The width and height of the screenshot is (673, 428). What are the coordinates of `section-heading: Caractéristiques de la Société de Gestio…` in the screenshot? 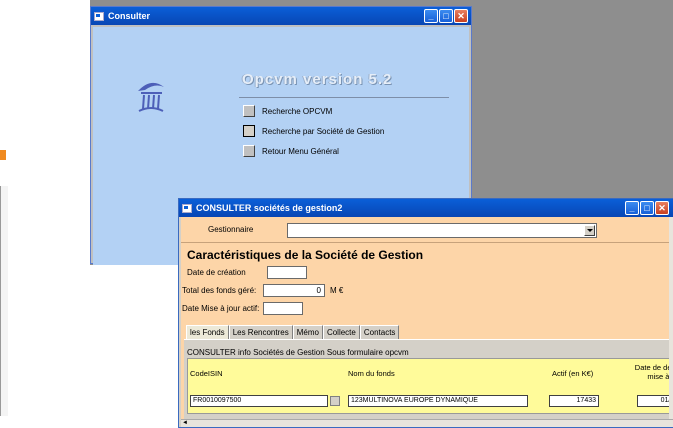 It's located at (305, 255).